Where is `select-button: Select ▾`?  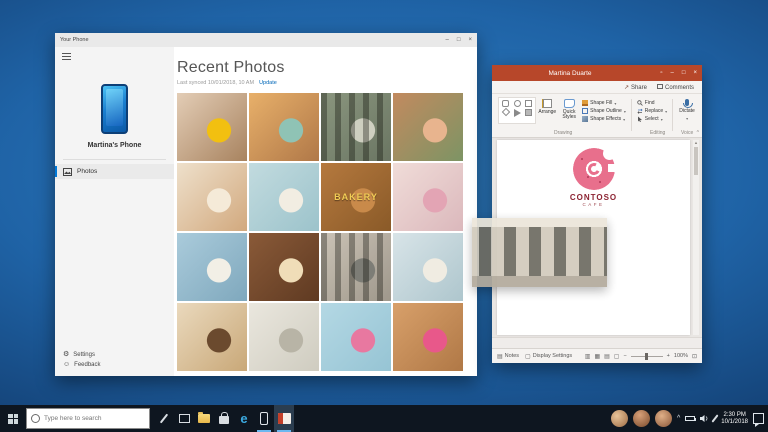
select-button: Select ▾ is located at coordinates (652, 119).